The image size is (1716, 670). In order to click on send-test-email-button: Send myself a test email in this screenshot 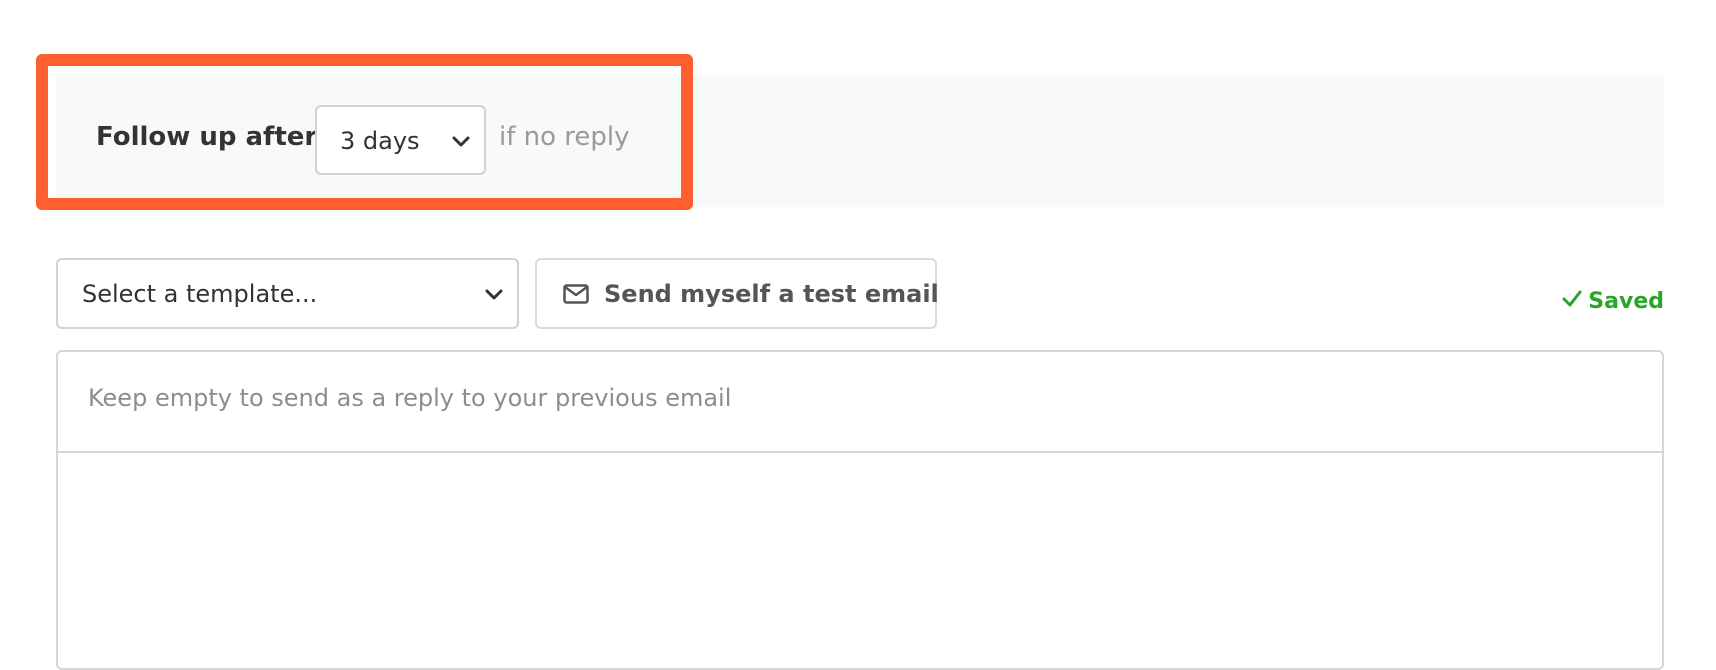, I will do `click(737, 293)`.